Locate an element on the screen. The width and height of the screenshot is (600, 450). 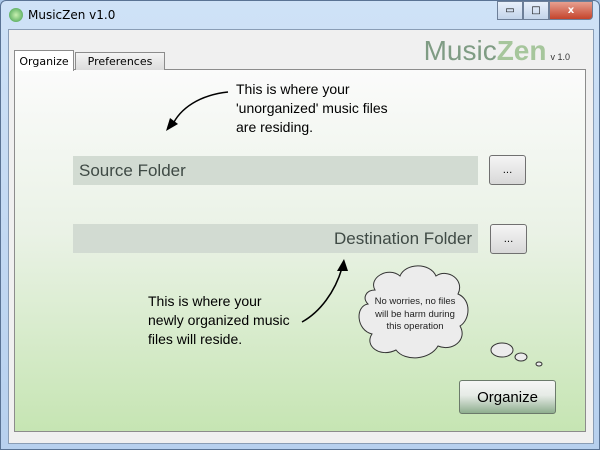
thought-bubble-medium is located at coordinates (521, 357).